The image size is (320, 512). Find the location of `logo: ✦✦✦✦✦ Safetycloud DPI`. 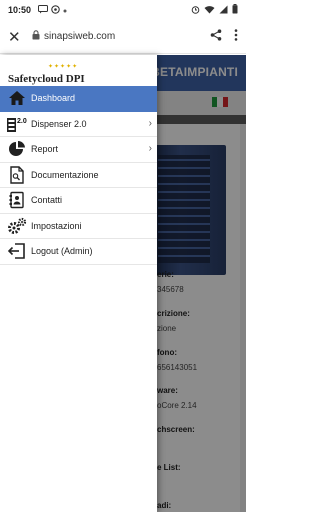

logo: ✦✦✦✦✦ Safetycloud DPI is located at coordinates (78, 75).